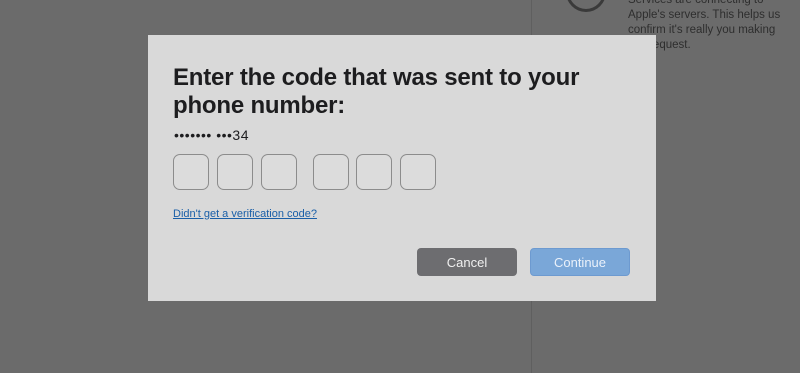  Describe the element at coordinates (580, 262) in the screenshot. I see `continue-button: Continue` at that location.